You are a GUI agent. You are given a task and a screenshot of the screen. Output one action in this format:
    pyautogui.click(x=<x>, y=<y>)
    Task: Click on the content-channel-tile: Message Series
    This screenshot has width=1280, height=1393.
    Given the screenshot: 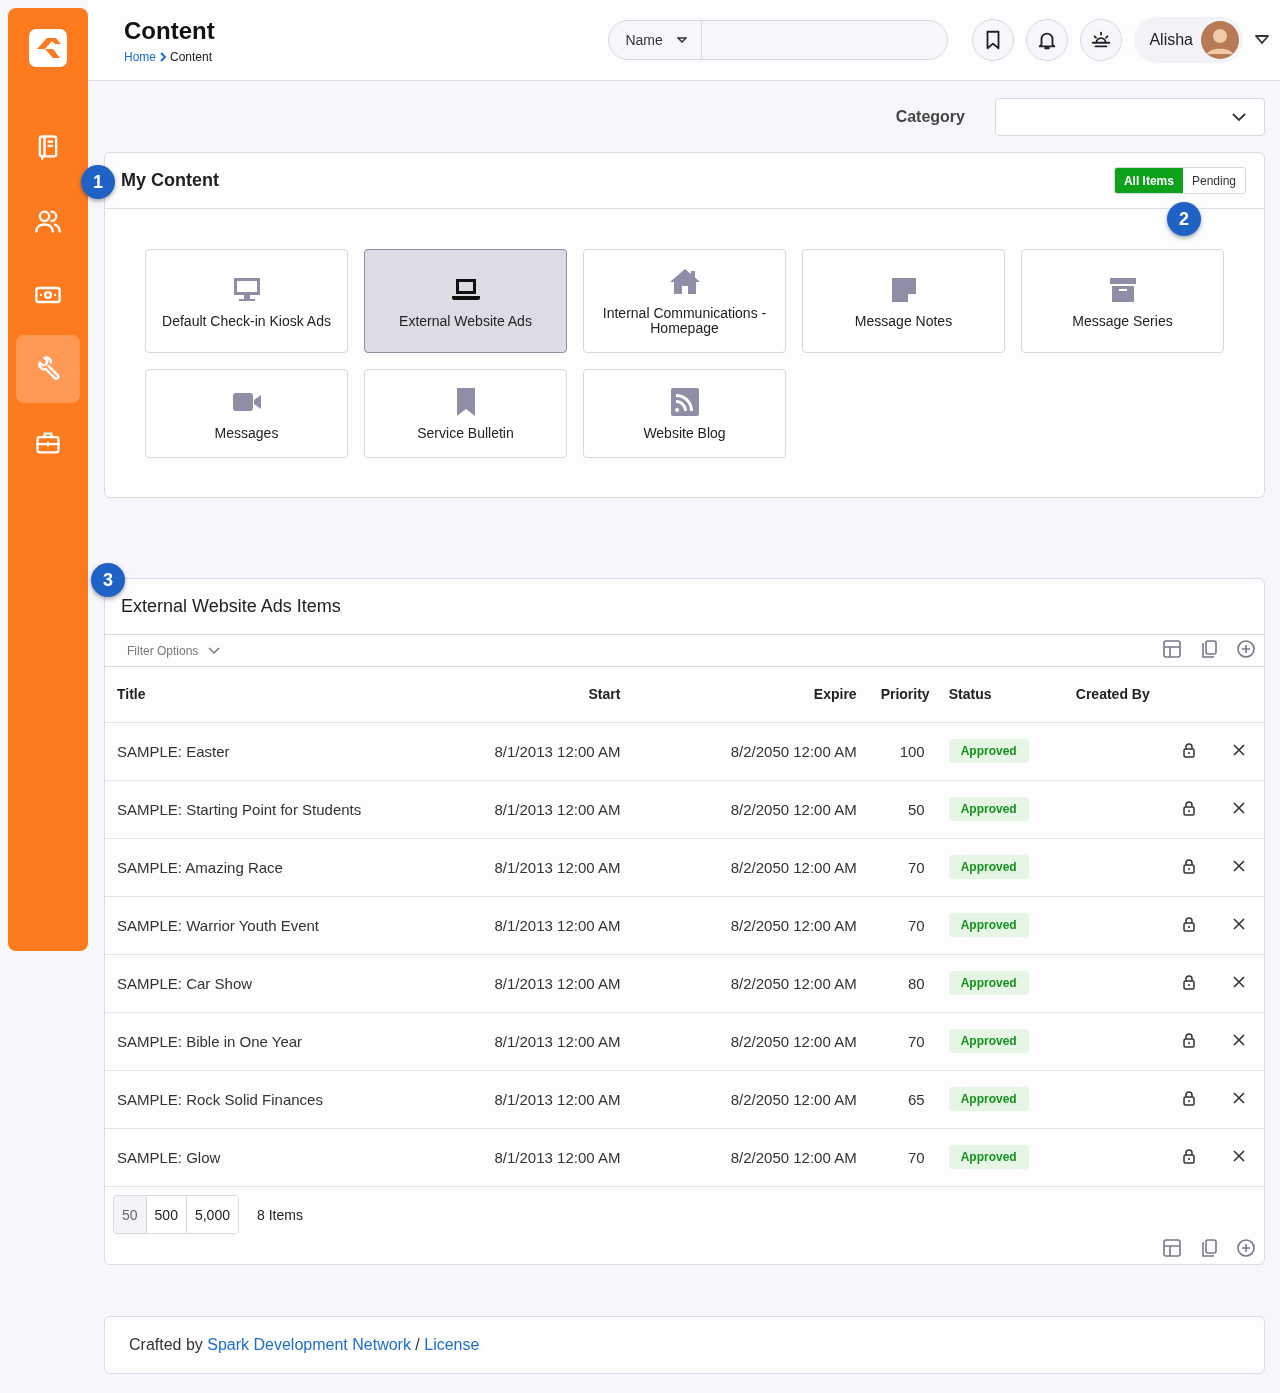 What is the action you would take?
    pyautogui.click(x=1122, y=301)
    